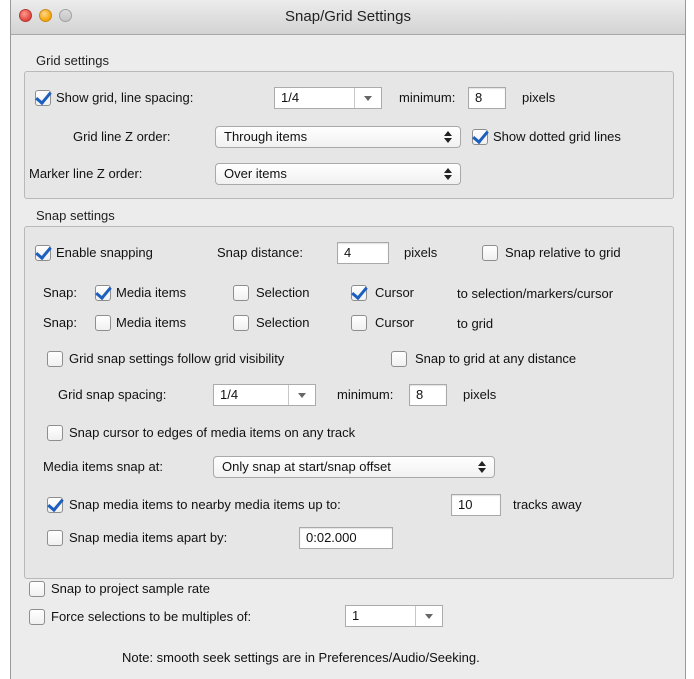 This screenshot has width=694, height=679. Describe the element at coordinates (394, 616) in the screenshot. I see `force-multiples-combo: 1` at that location.